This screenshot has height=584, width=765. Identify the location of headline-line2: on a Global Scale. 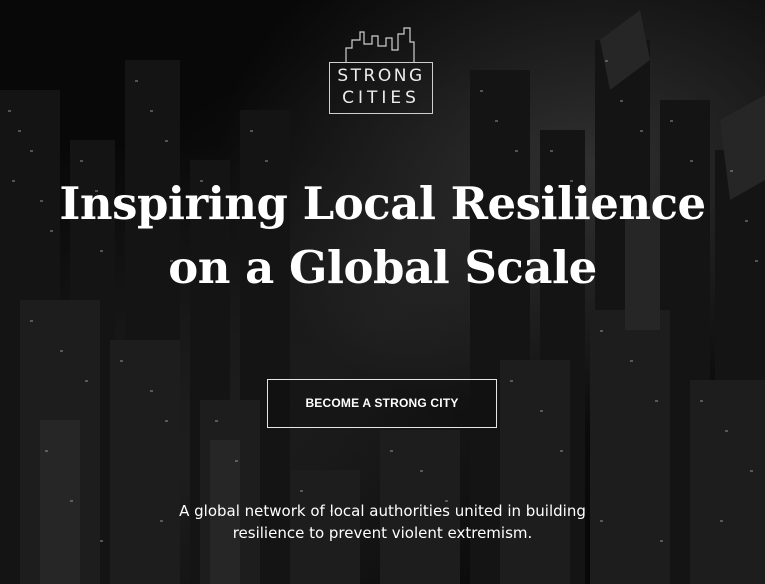
(382, 267).